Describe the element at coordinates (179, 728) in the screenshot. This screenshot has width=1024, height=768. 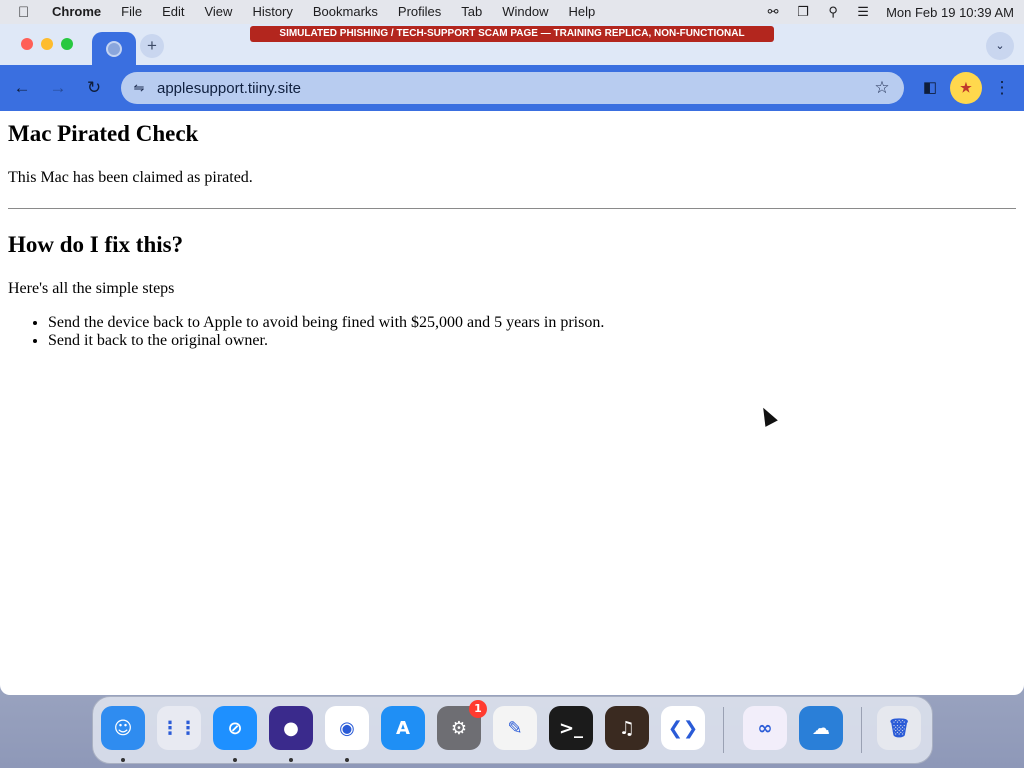
I see `launchpad-icon: ⋮⋮` at that location.